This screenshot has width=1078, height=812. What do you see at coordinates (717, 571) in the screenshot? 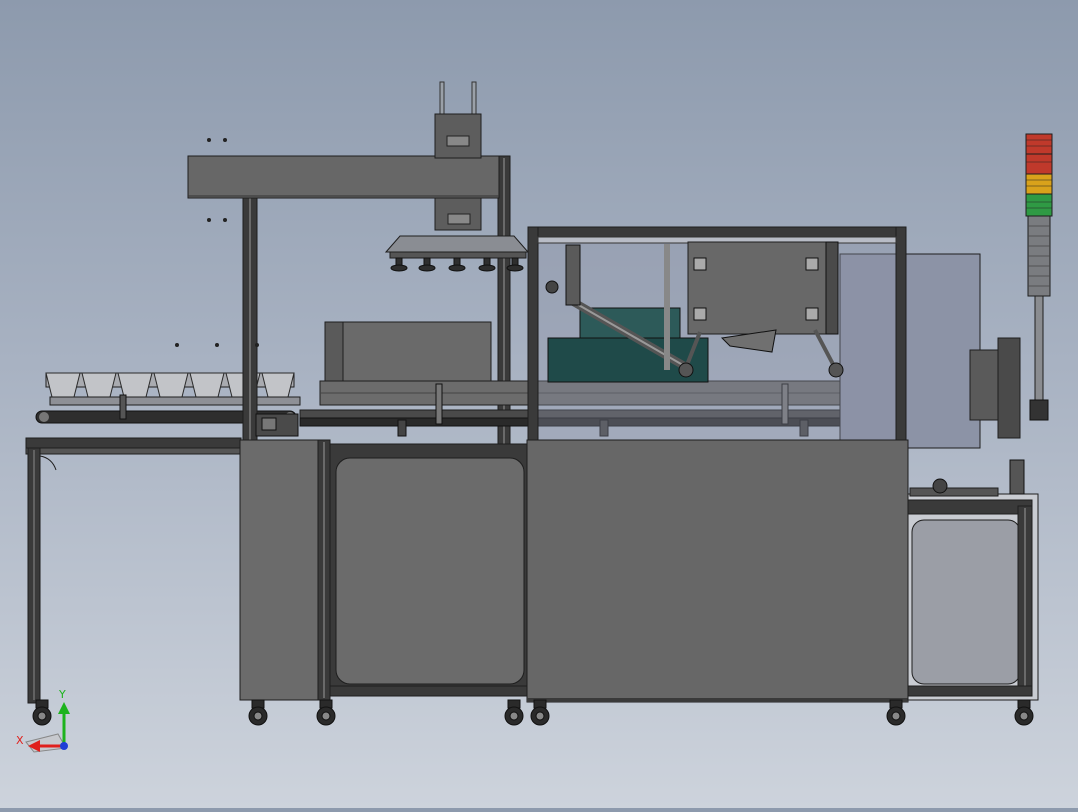
I see `main-cabinet` at bounding box center [717, 571].